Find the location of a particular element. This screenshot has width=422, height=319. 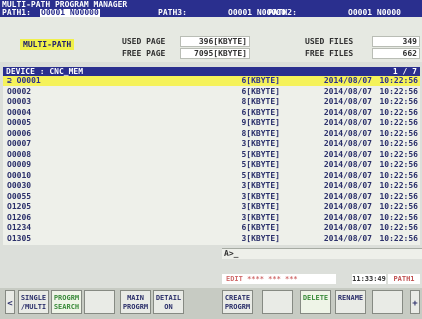

program-name: O0002 is located at coordinates (19, 91).